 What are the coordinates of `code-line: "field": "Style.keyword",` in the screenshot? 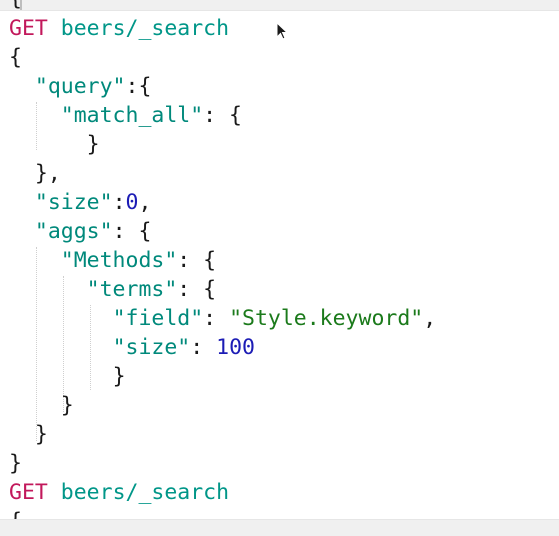 It's located at (274, 318).